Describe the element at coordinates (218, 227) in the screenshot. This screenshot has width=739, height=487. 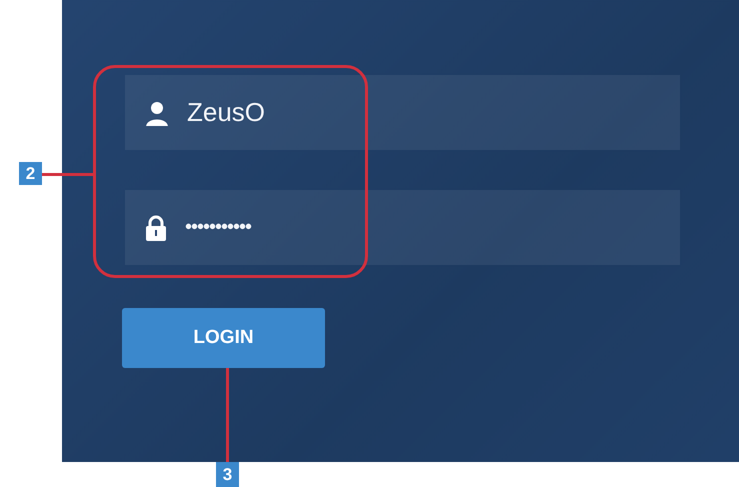
I see `password-value: •••••••••••` at that location.